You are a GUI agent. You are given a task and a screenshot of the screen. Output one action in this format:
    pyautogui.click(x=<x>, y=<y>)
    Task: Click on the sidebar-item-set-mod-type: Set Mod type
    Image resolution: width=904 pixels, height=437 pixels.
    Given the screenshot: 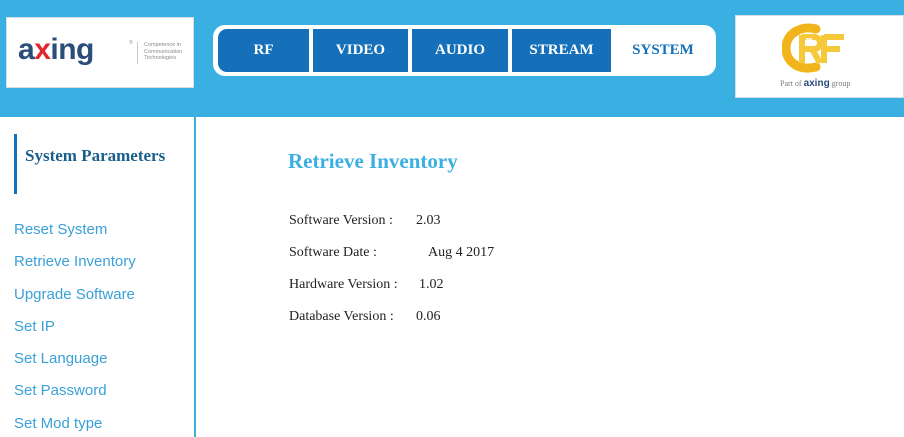 What is the action you would take?
    pyautogui.click(x=75, y=426)
    